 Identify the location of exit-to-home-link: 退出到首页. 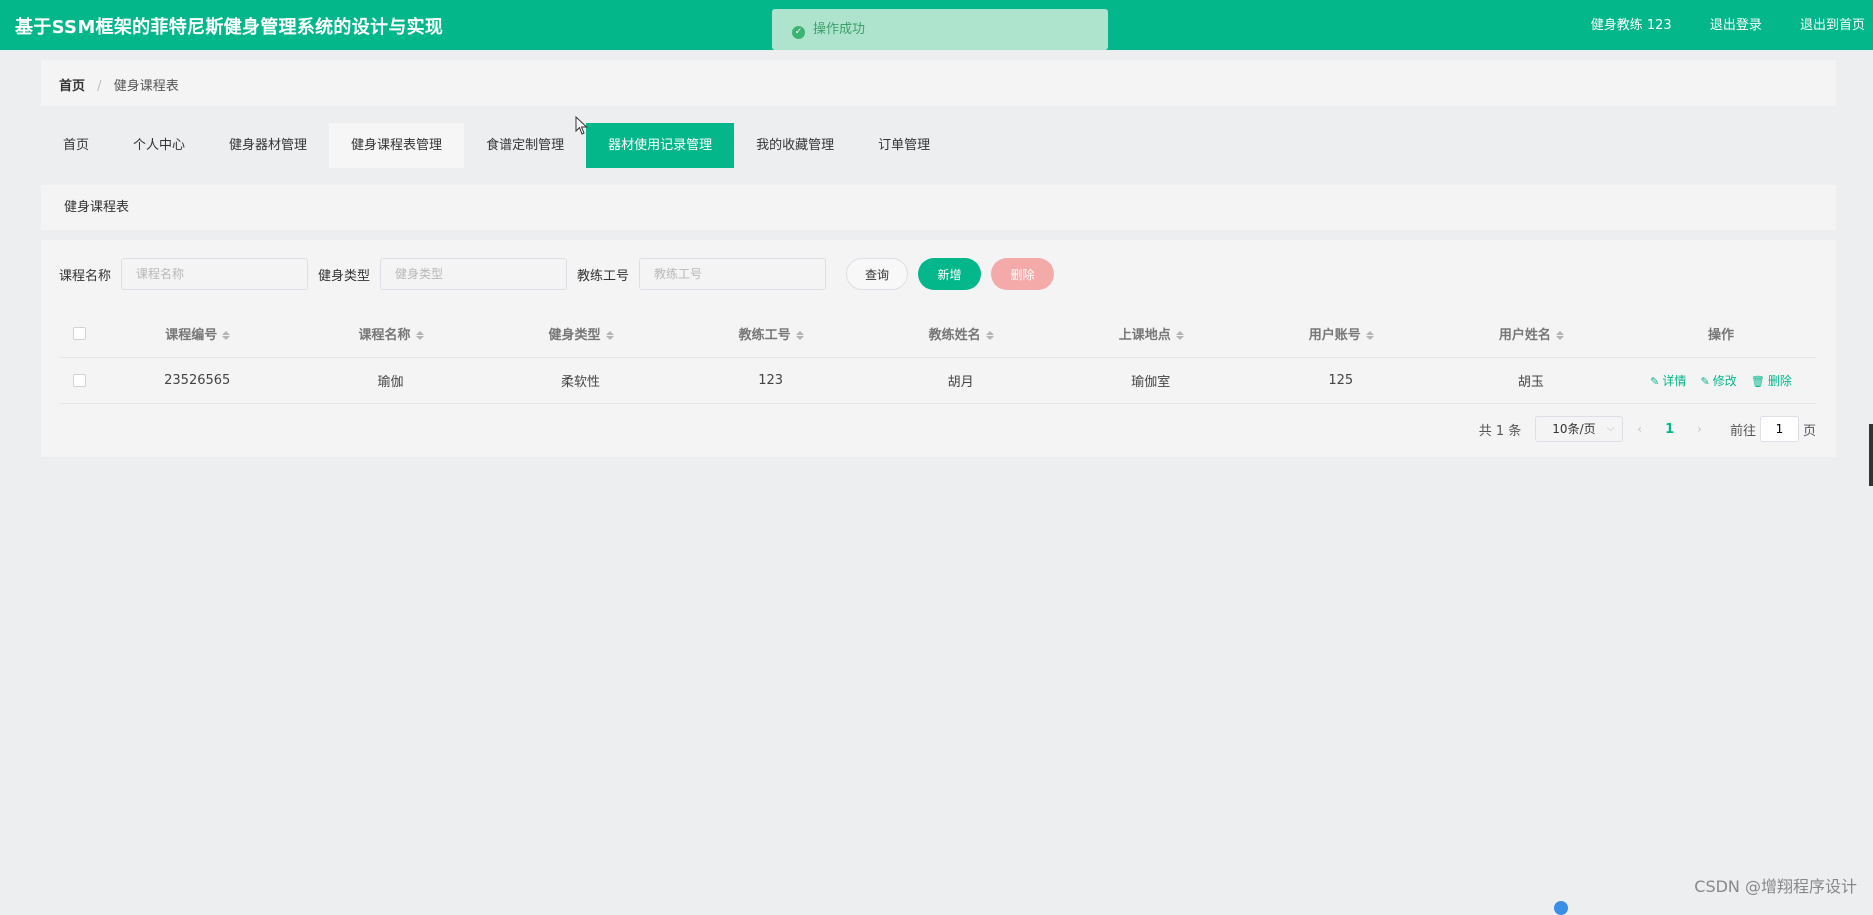
(1832, 25).